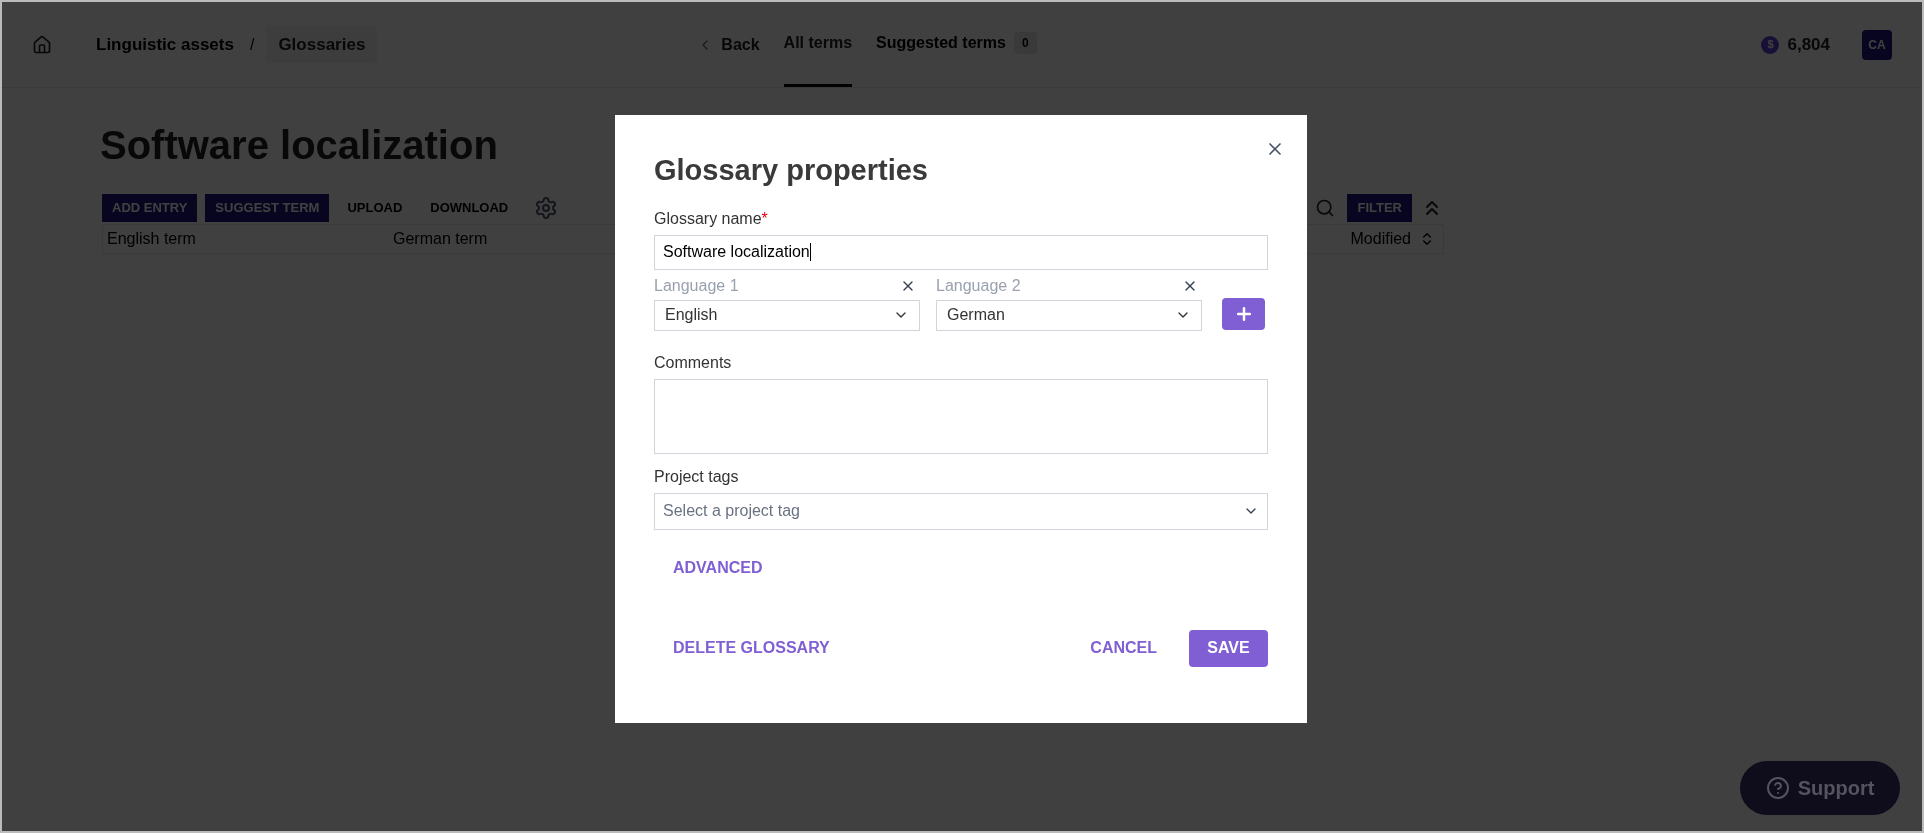 This screenshot has height=833, width=1924. Describe the element at coordinates (978, 285) in the screenshot. I see `field-label: Language 2` at that location.